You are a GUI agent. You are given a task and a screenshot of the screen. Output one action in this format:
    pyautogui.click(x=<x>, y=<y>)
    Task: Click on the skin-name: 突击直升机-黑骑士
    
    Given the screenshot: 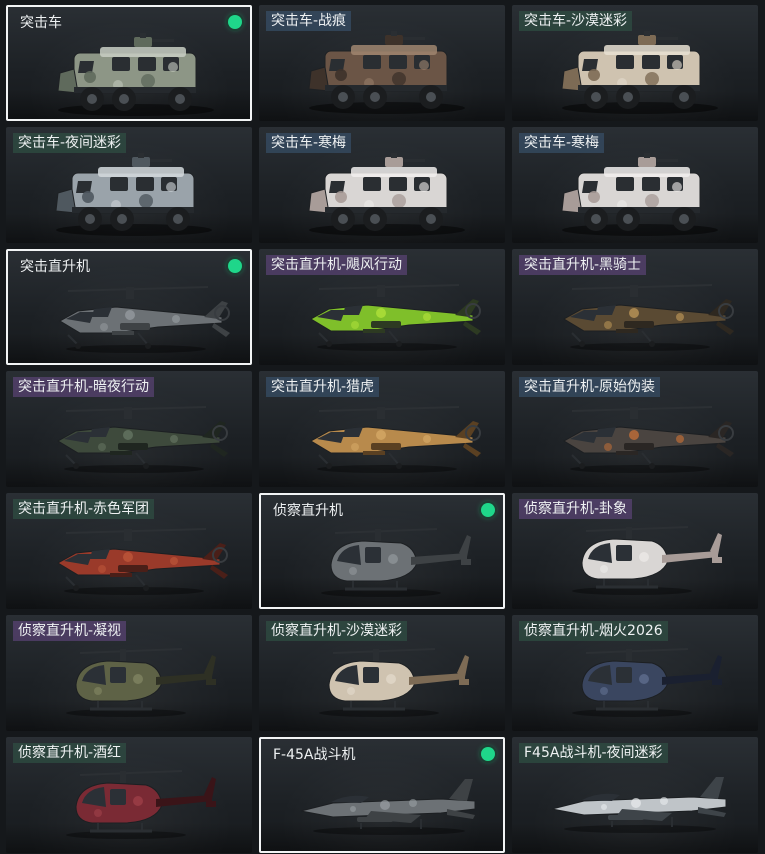 What is the action you would take?
    pyautogui.click(x=583, y=265)
    